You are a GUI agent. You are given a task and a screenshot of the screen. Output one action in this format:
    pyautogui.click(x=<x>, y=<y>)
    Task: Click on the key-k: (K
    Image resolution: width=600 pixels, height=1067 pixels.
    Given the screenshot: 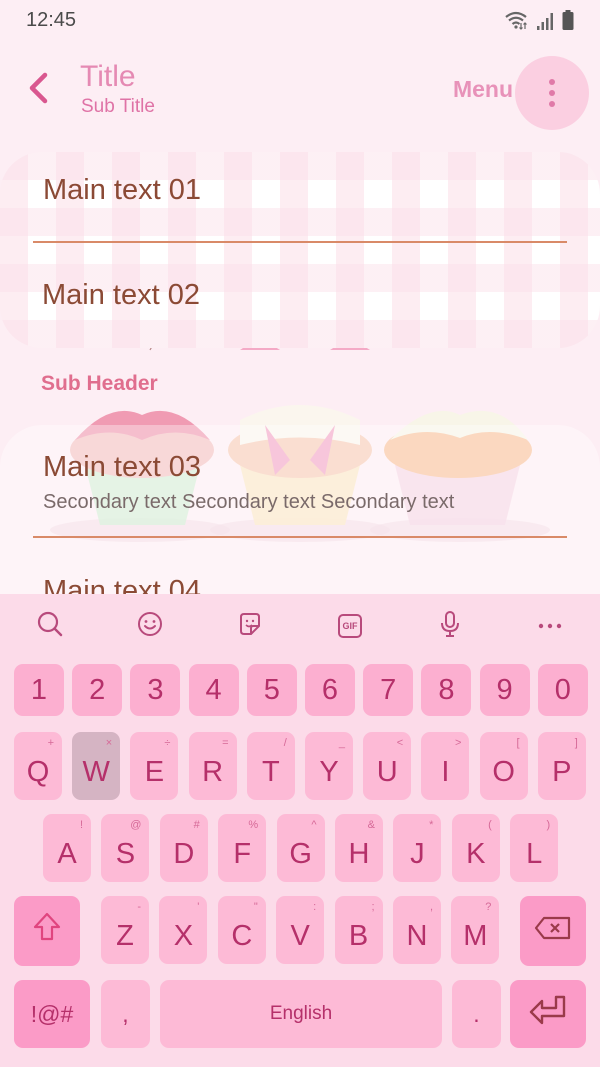 What is the action you would take?
    pyautogui.click(x=475, y=848)
    